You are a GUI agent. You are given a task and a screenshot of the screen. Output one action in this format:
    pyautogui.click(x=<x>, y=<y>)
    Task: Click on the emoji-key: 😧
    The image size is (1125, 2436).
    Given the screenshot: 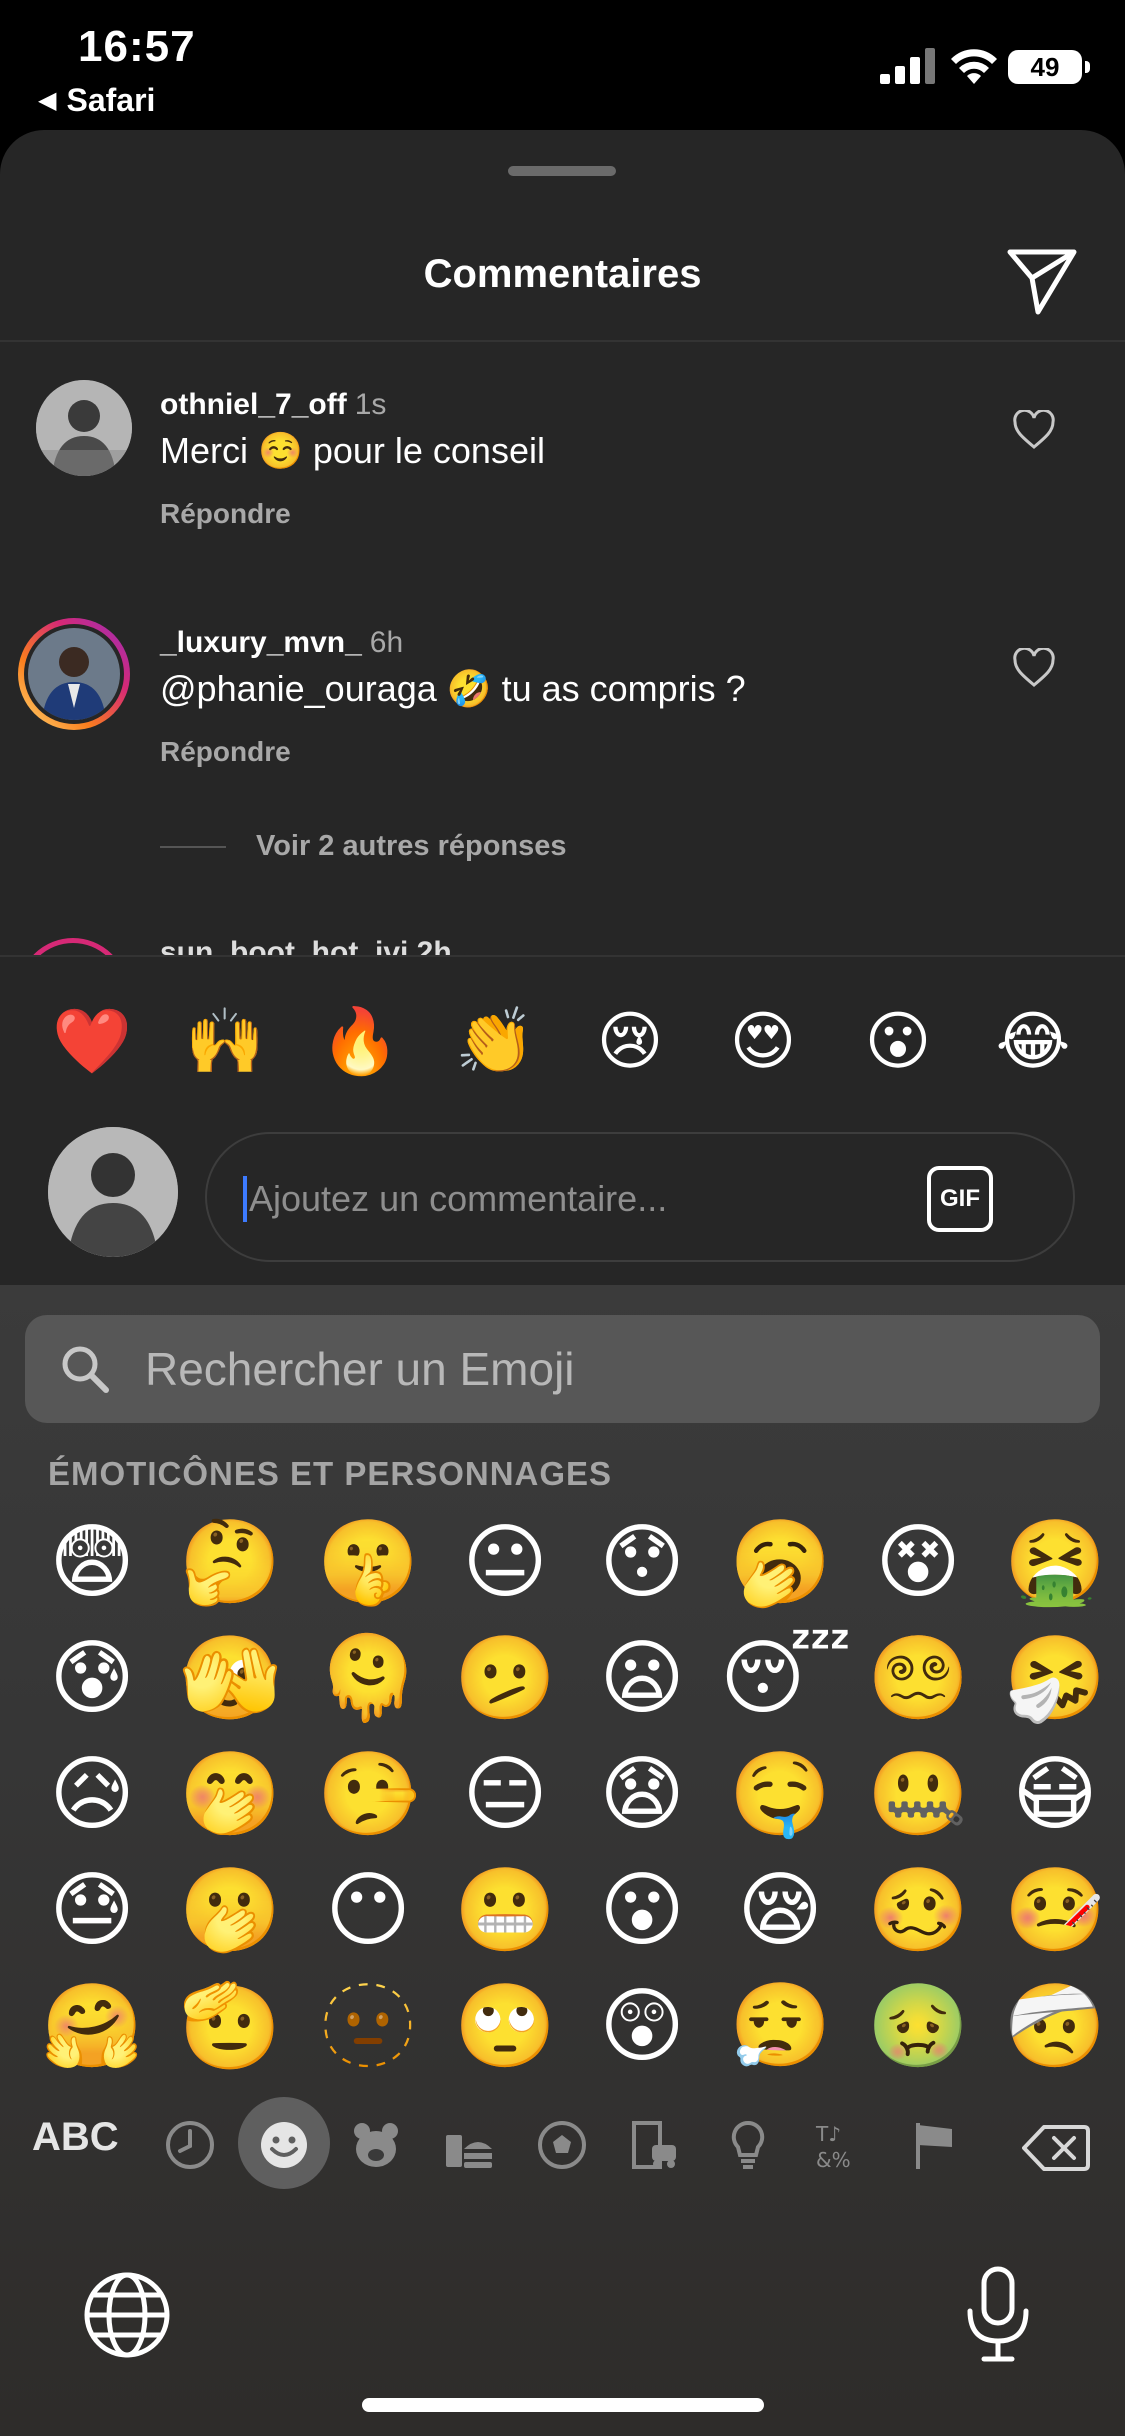 What is the action you would take?
    pyautogui.click(x=642, y=1795)
    